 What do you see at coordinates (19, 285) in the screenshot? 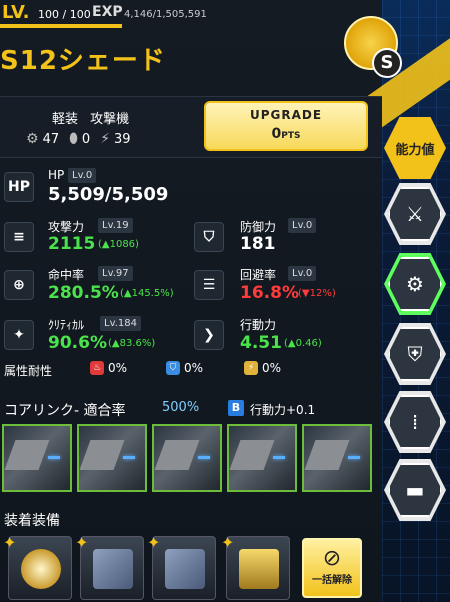
I see `crosshair-icon: ⊕` at bounding box center [19, 285].